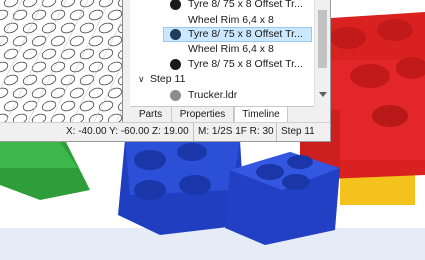  I want to click on mode-readout: M: 1/2S 1F R: 30, so click(235, 132).